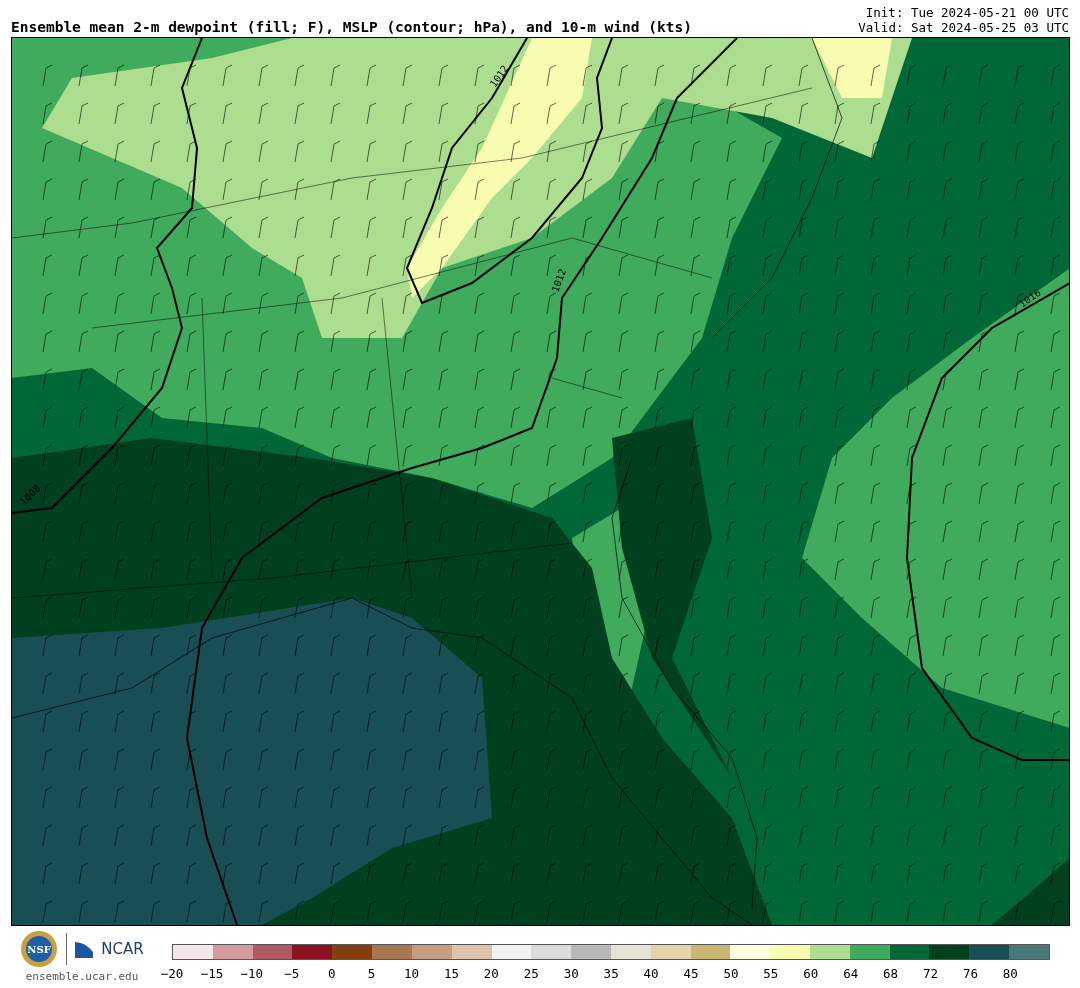 The image size is (1080, 988). Describe the element at coordinates (967, 12) in the screenshot. I see `init-time: Init: Tue 2024-05-21 00 UTC` at that location.